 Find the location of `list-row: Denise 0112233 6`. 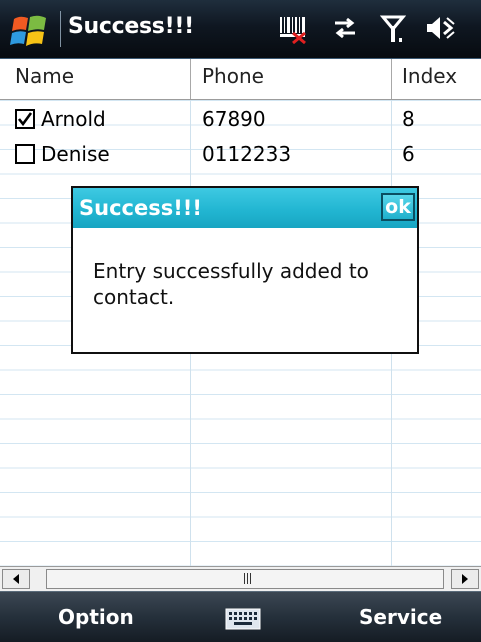

list-row: Denise 0112233 6 is located at coordinates (240, 154).